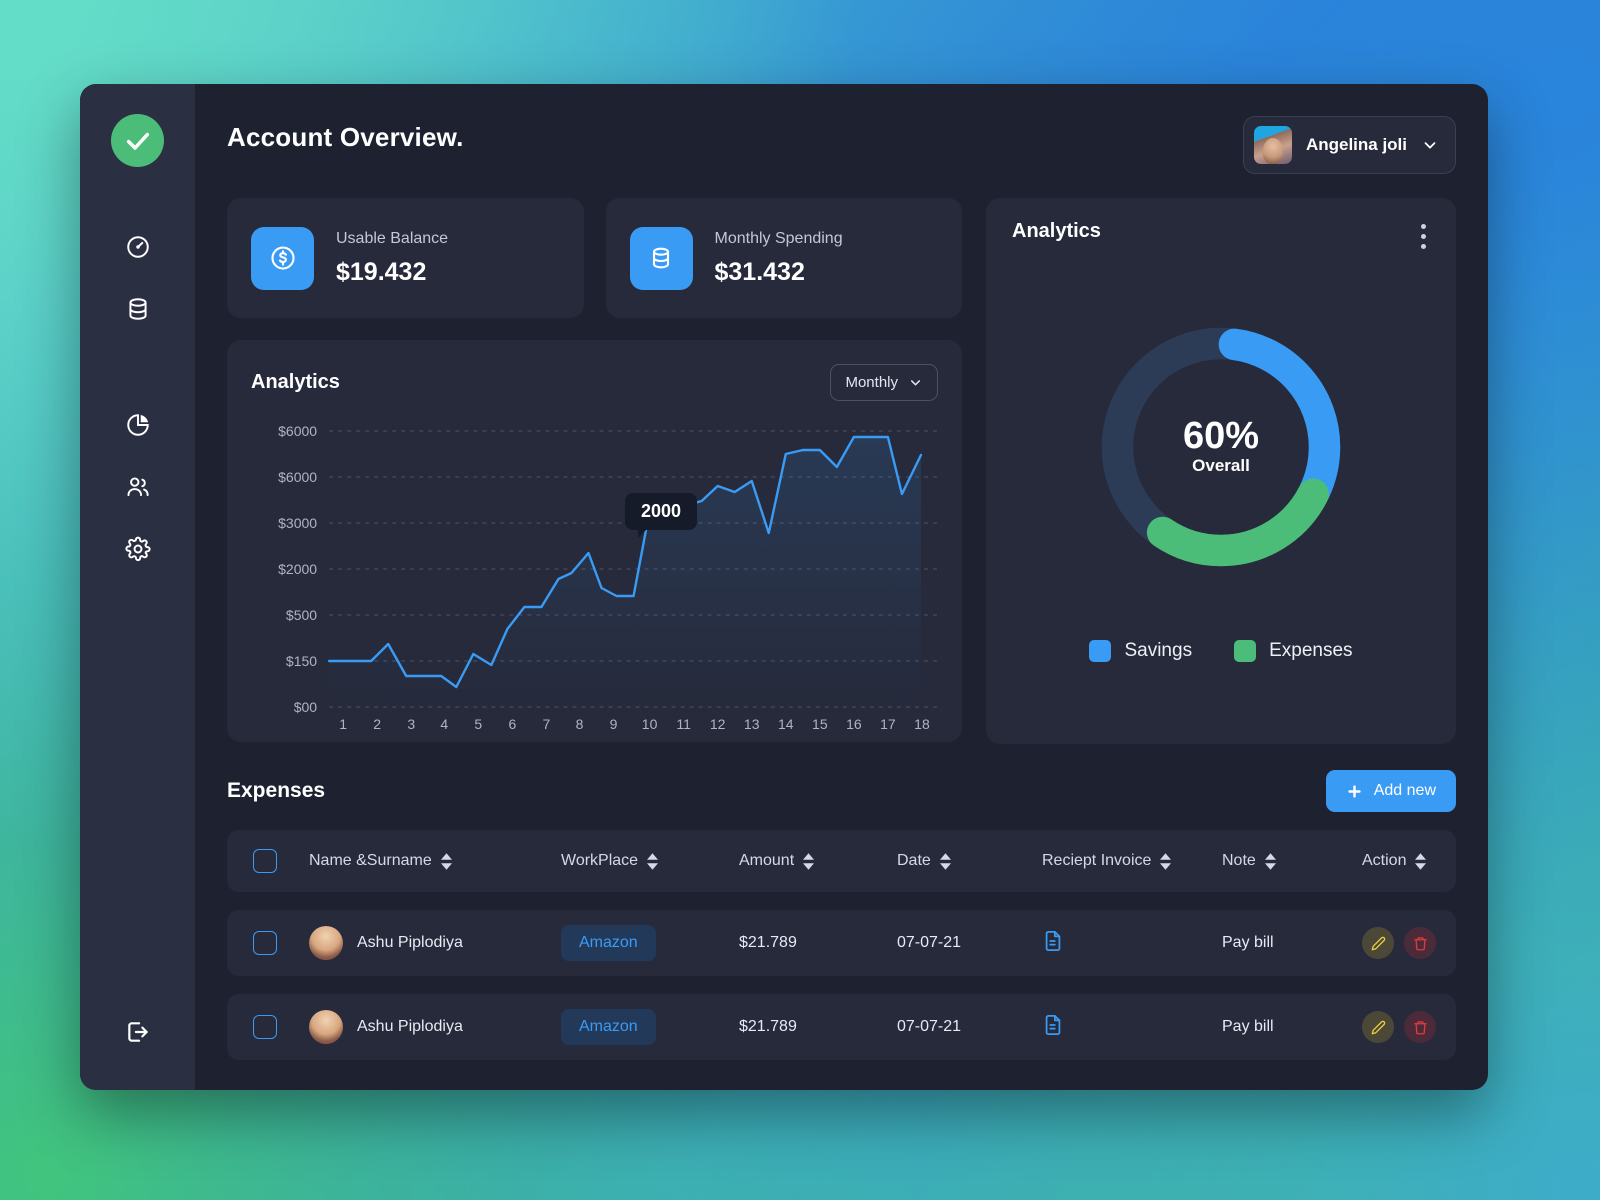 The width and height of the screenshot is (1600, 1200). I want to click on svg-text: 15, so click(820, 723).